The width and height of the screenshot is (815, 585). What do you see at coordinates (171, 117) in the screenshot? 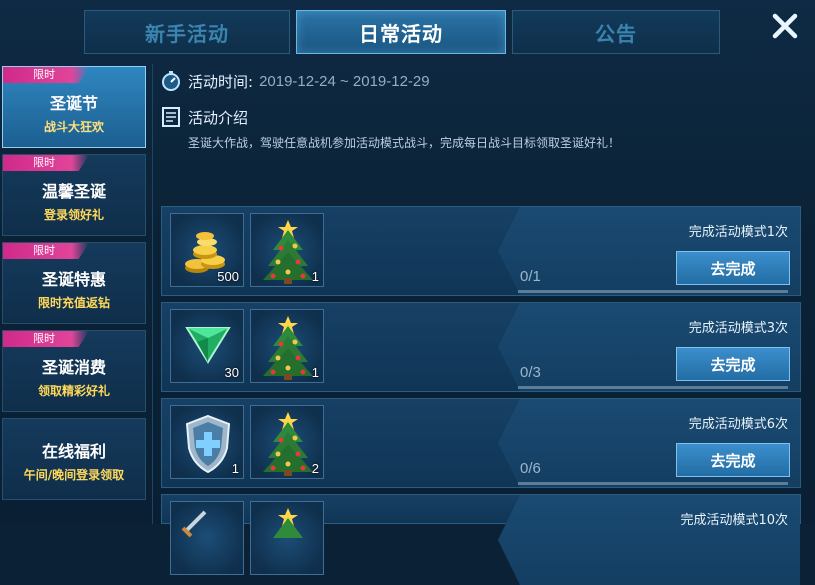
I see `notepad-icon` at bounding box center [171, 117].